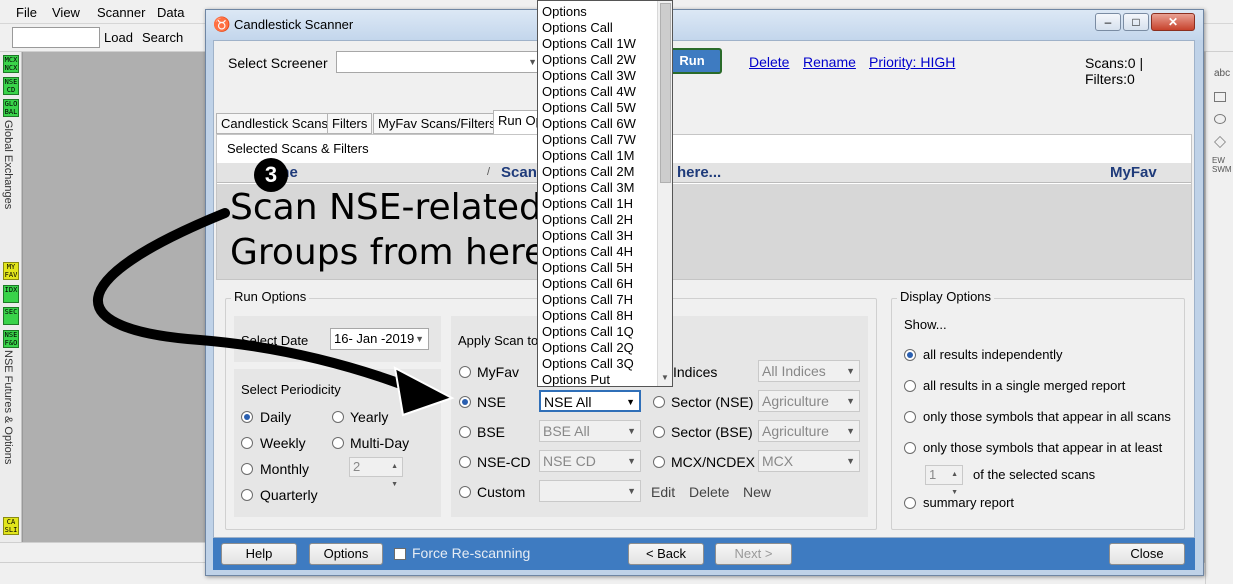 This screenshot has height=584, width=1233. Describe the element at coordinates (589, 43) in the screenshot. I see `dropdown-option: Options Call 1W` at that location.